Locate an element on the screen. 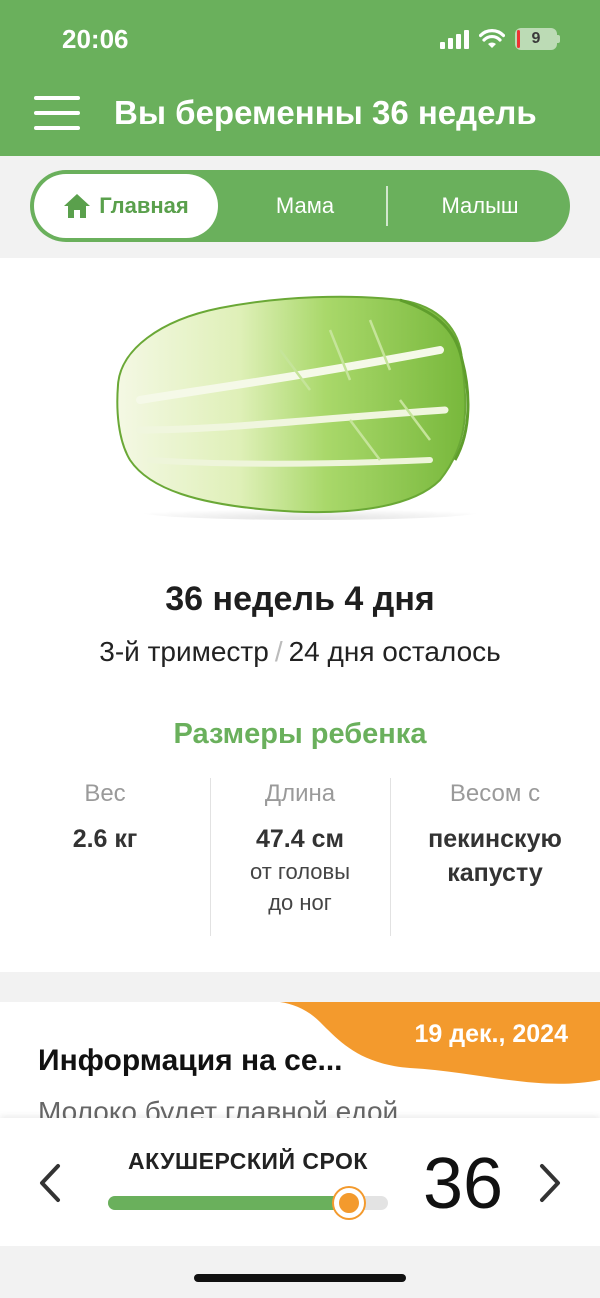 This screenshot has height=1298, width=600. size-weight-value: 2.6 кг is located at coordinates (105, 839).